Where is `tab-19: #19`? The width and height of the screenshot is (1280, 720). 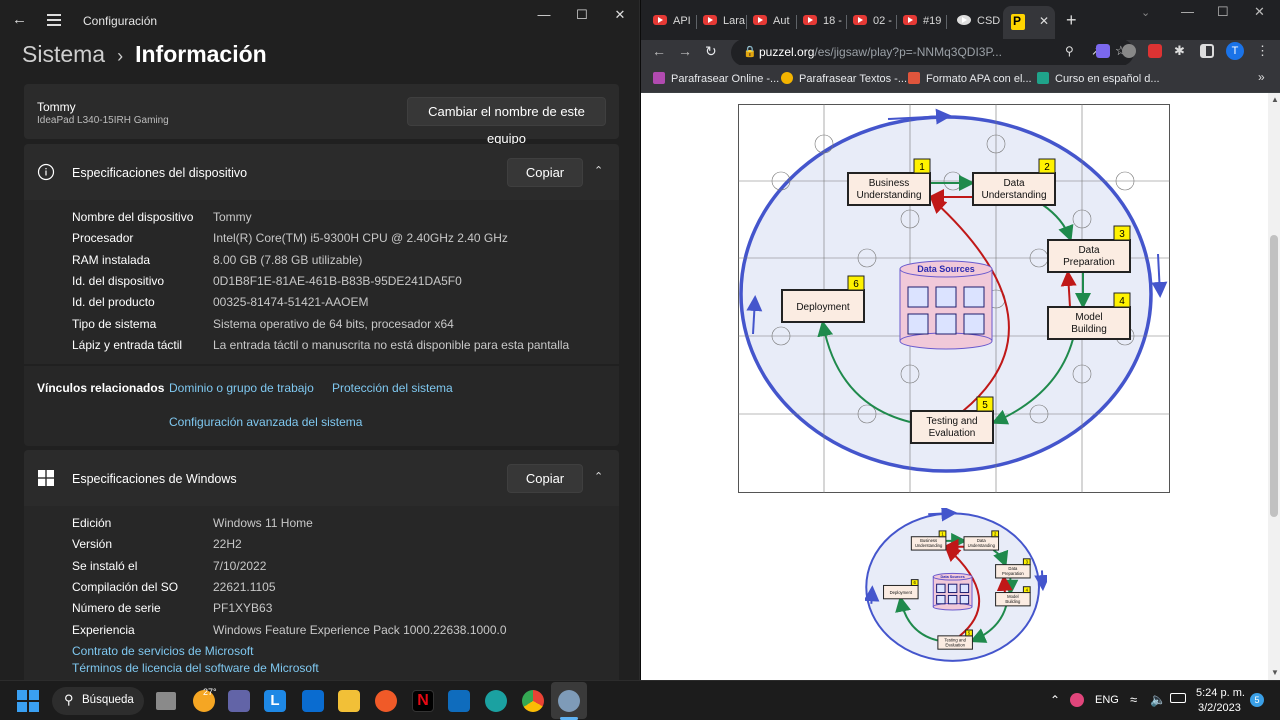 tab-19: #19 is located at coordinates (923, 22).